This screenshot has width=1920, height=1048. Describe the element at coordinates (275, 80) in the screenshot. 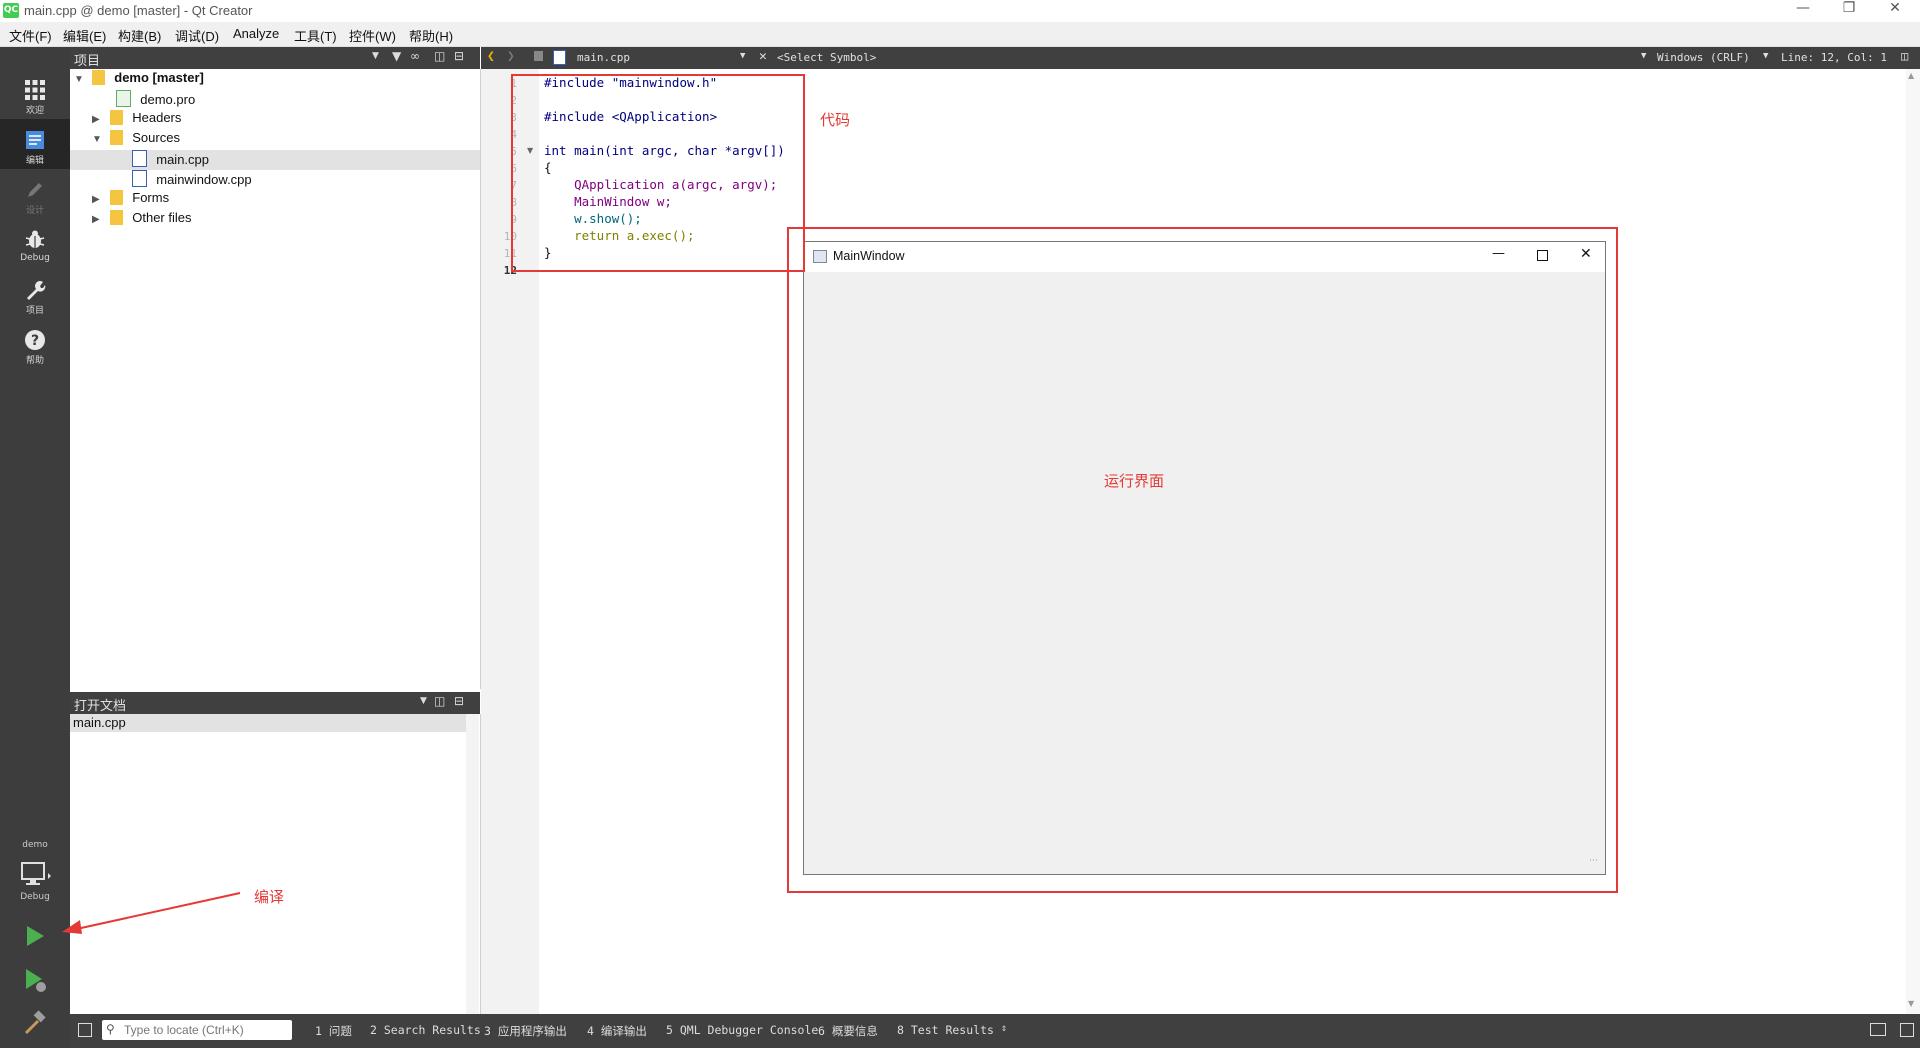

I see `tree-item-demo: ▼ demo [master]` at that location.